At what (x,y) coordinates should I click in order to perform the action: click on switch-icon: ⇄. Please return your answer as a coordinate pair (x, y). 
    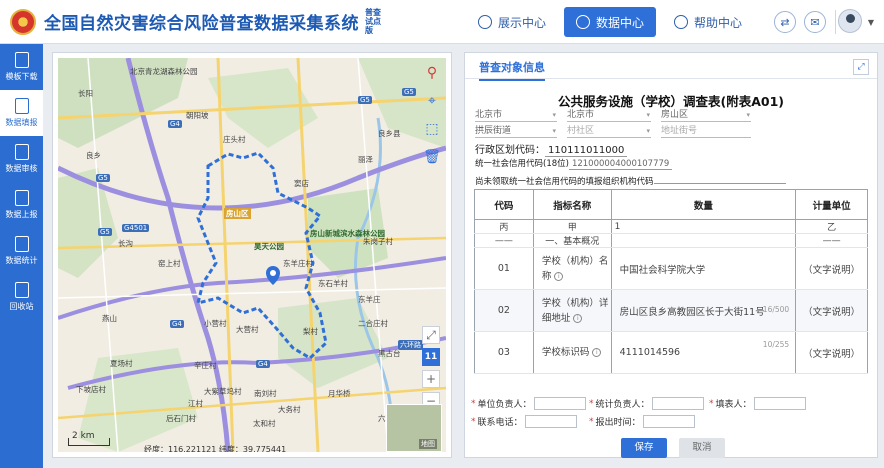
    Looking at the image, I should click on (785, 22).